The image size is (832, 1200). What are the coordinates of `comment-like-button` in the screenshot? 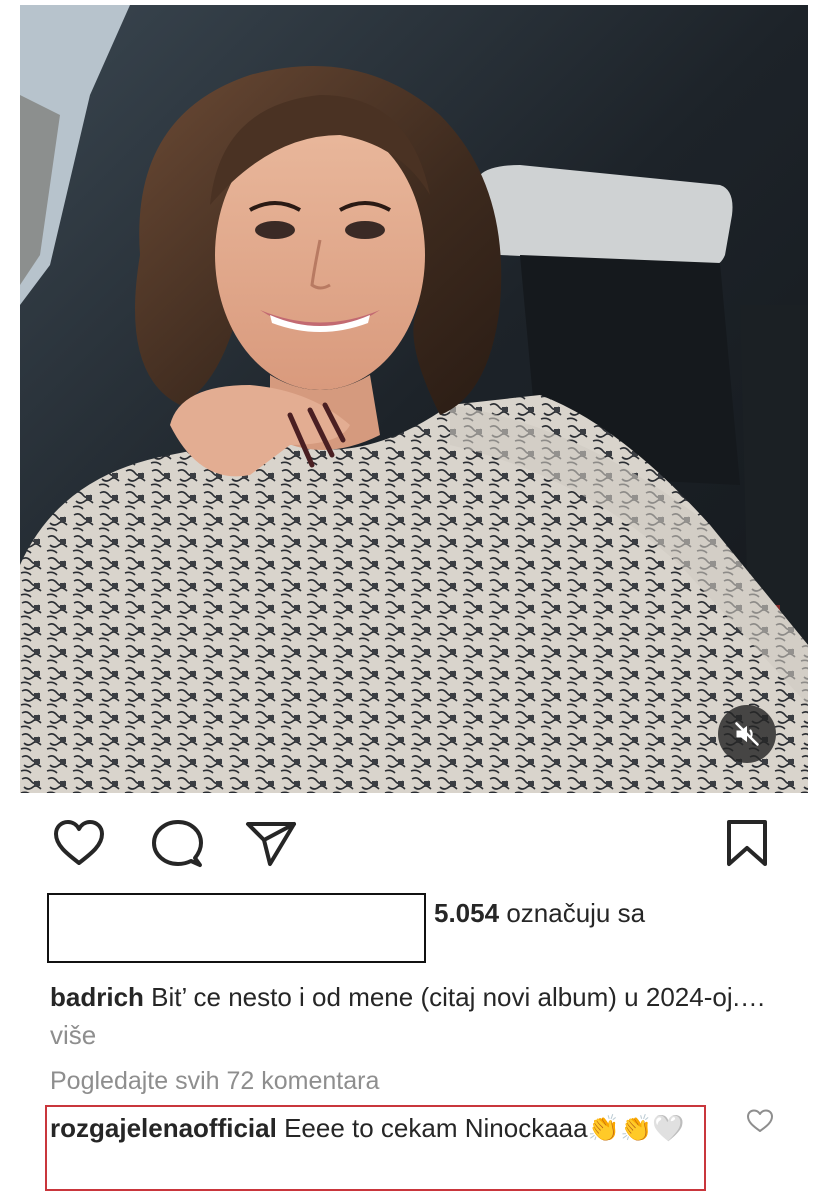 It's located at (760, 1123).